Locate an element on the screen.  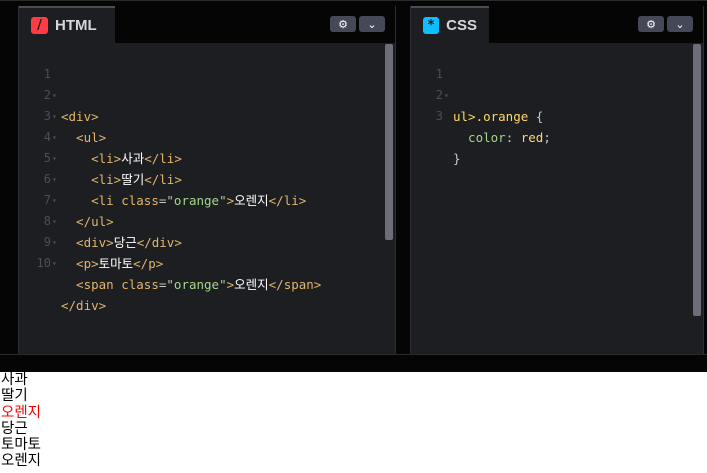
preview-item: 딸기 is located at coordinates (14, 396).